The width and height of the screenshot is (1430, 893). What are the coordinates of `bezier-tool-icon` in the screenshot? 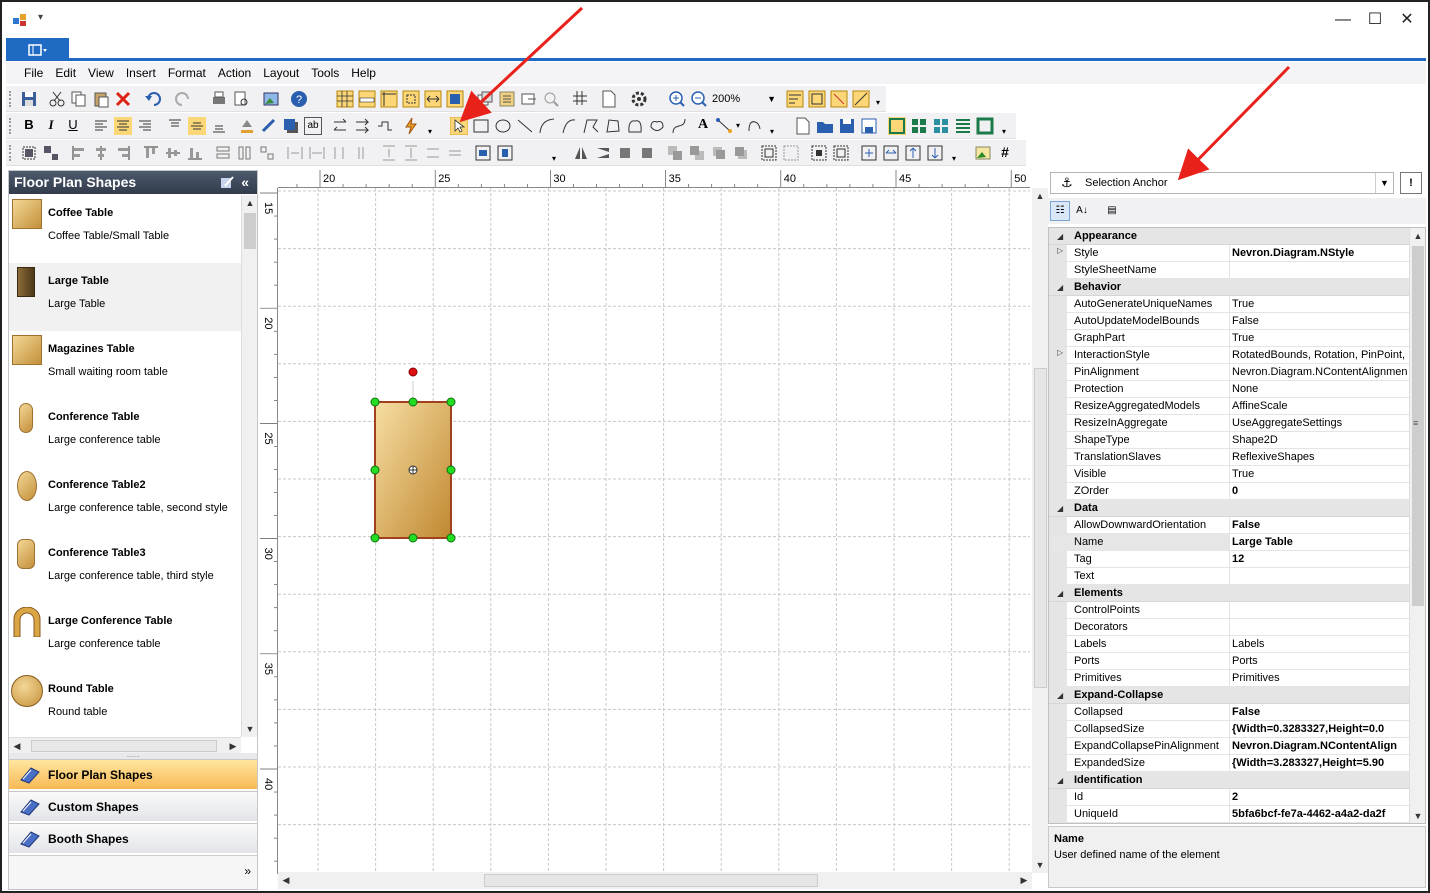 It's located at (679, 126).